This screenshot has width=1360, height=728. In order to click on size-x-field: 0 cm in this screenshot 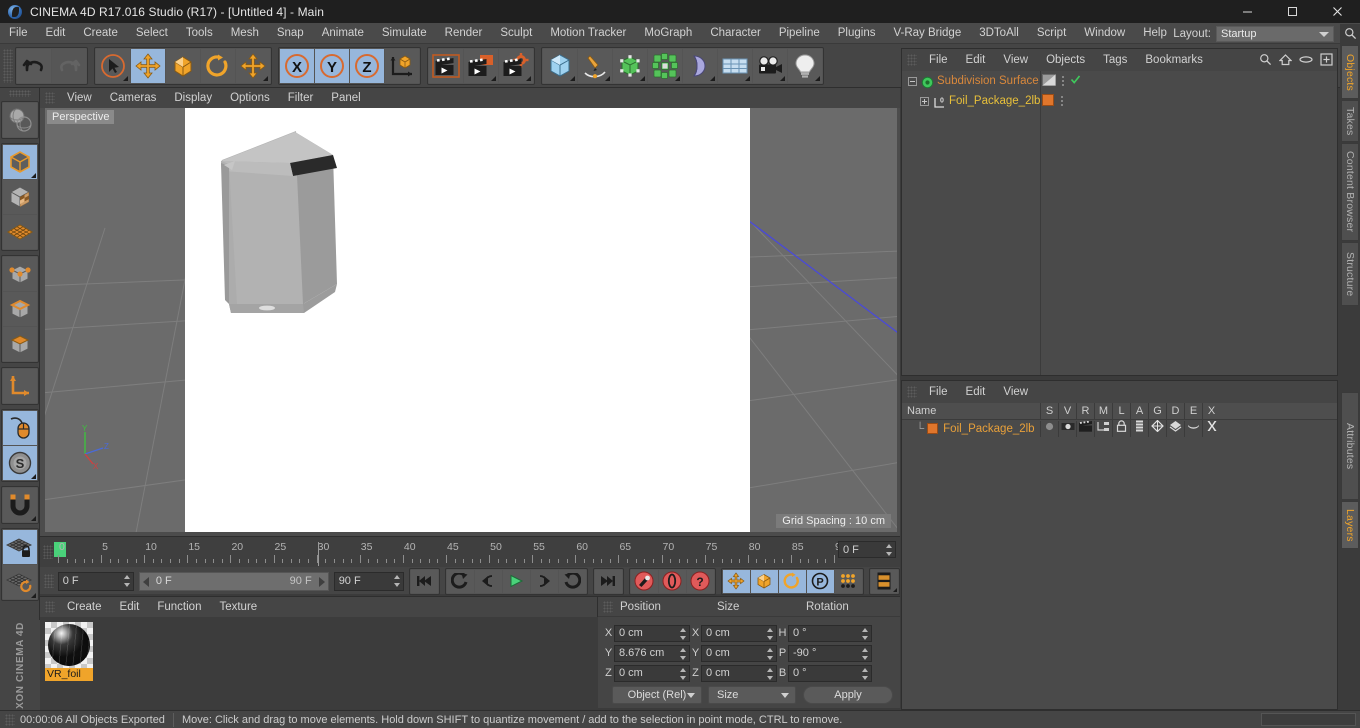, I will do `click(739, 633)`.